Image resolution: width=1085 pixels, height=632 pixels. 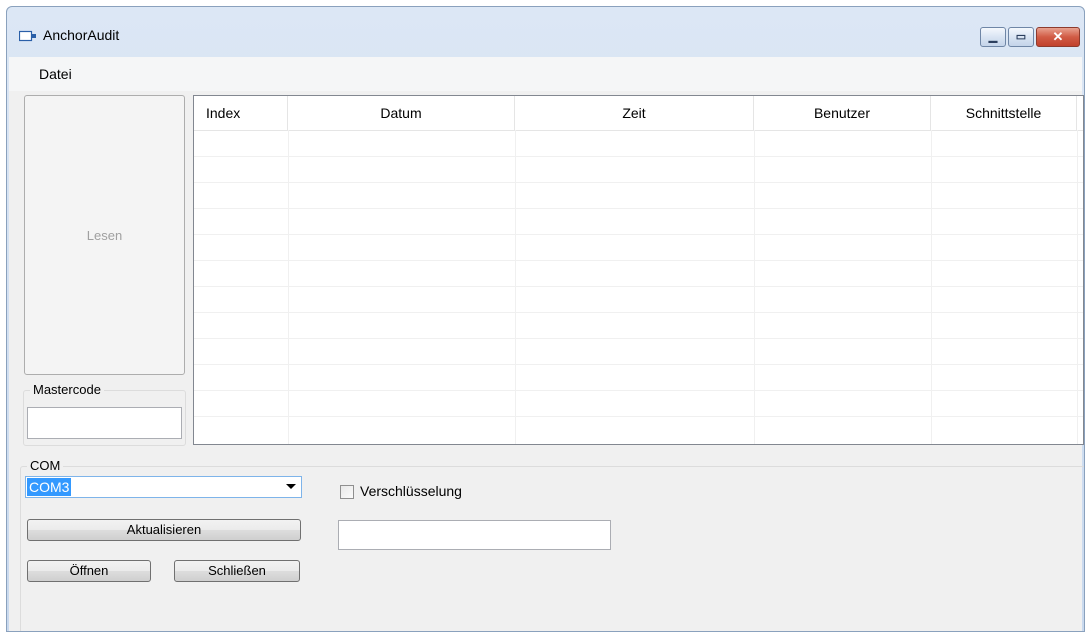 What do you see at coordinates (81, 35) in the screenshot?
I see `window-title: AnchorAudit` at bounding box center [81, 35].